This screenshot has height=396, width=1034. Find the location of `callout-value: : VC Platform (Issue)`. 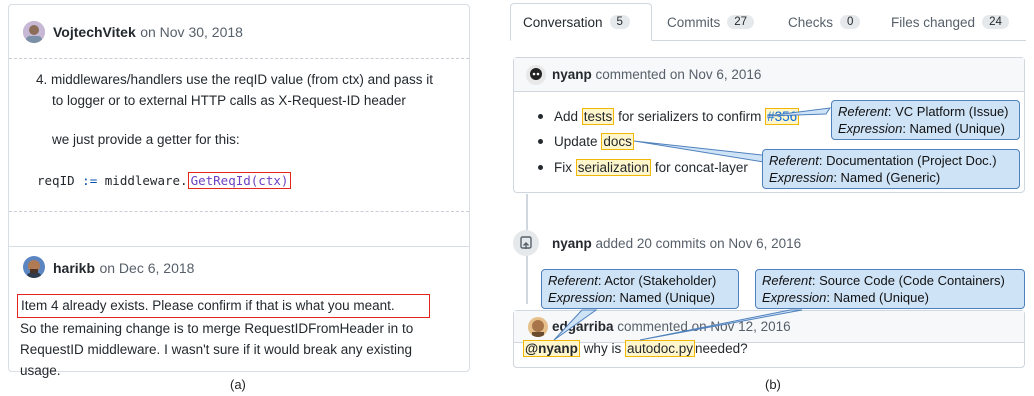

callout-value: : VC Platform (Issue) is located at coordinates (948, 111).